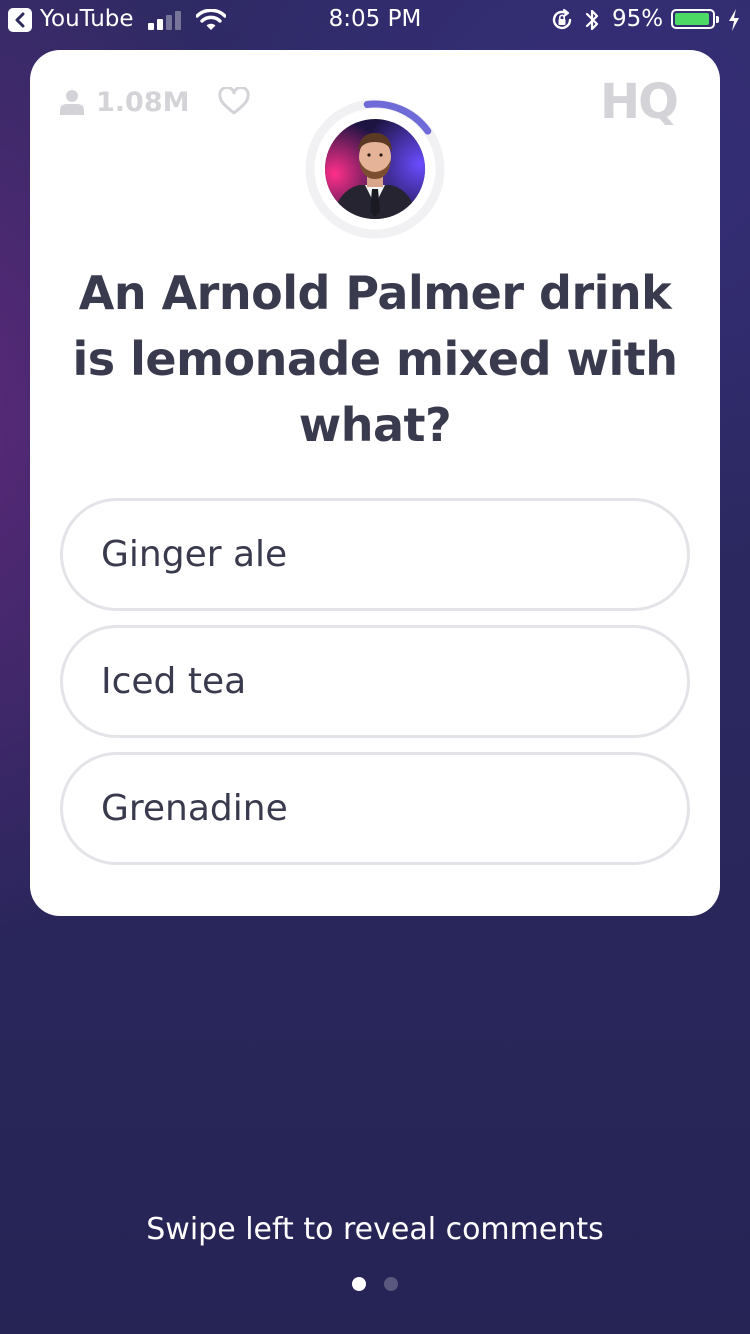  Describe the element at coordinates (562, 19) in the screenshot. I see `orientation-lock-icon` at that location.